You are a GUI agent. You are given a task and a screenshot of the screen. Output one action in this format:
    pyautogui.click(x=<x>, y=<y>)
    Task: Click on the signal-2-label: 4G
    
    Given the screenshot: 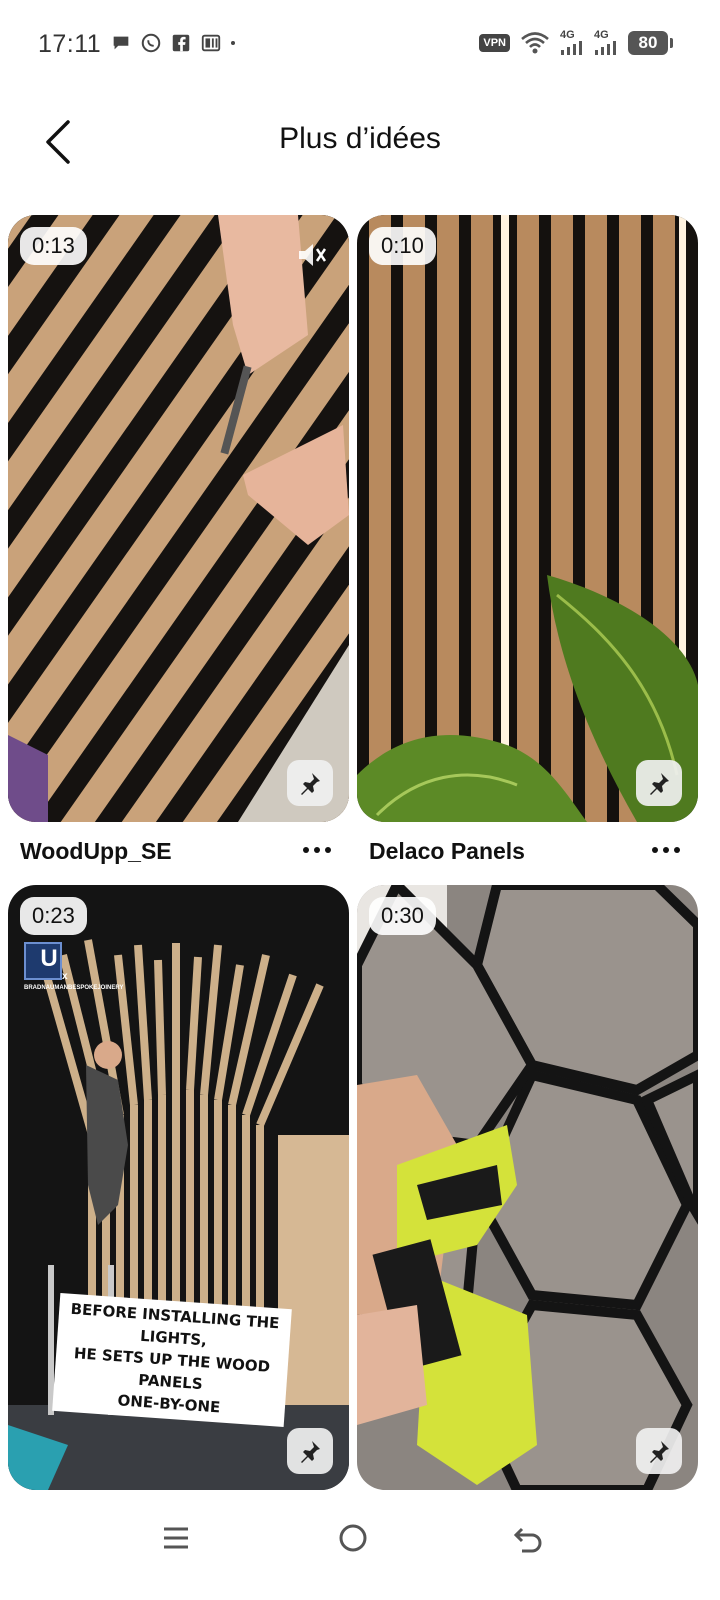 What is the action you would take?
    pyautogui.click(x=601, y=35)
    